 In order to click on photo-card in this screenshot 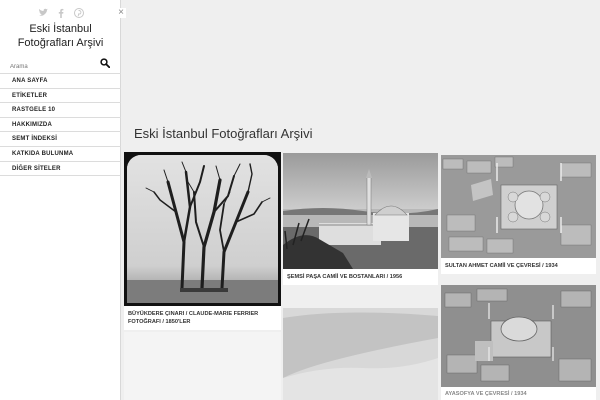, I will do `click(360, 354)`.